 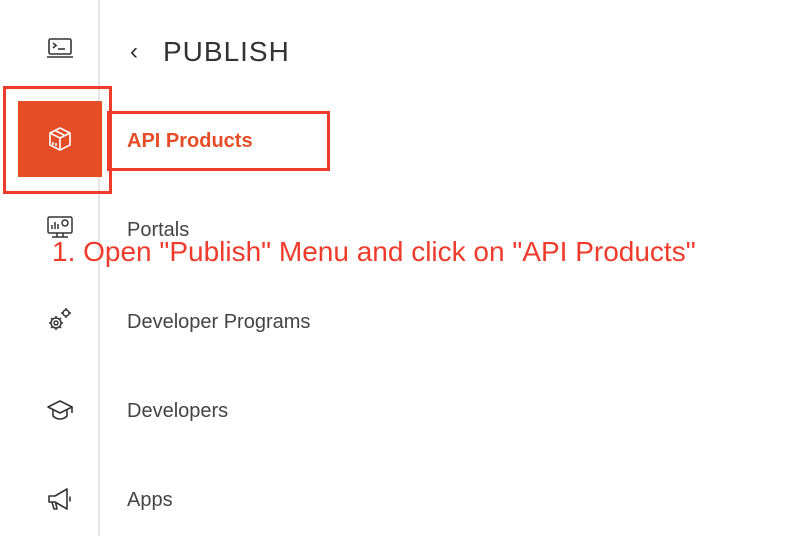 I want to click on rail-item-marketing, so click(x=60, y=499).